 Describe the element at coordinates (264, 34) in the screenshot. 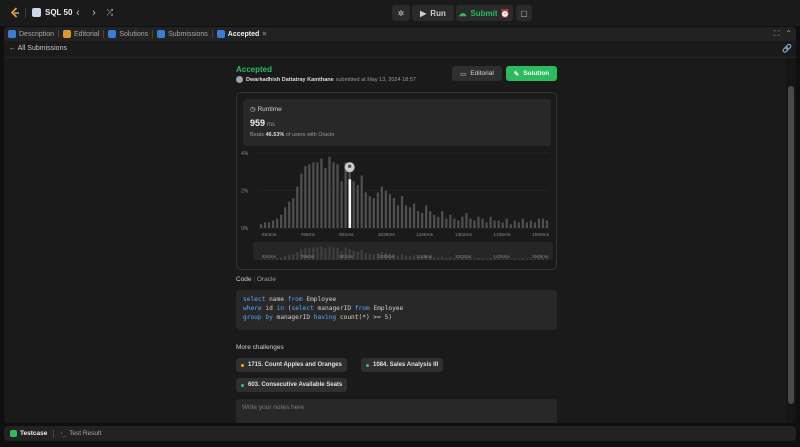

I see `close-tab-icon: ×` at that location.